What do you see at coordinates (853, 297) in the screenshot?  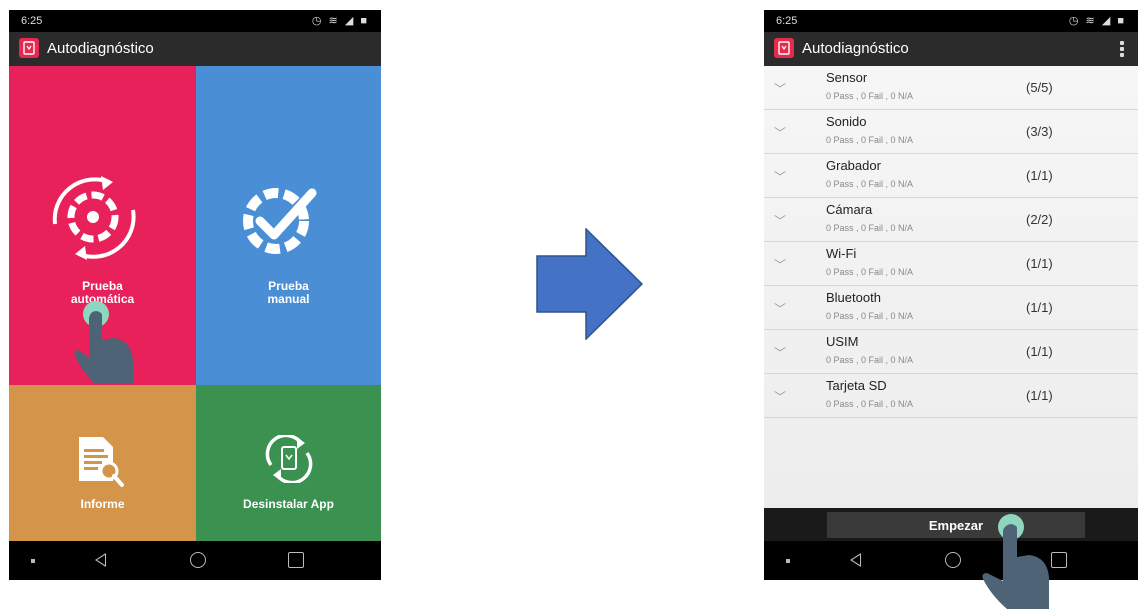 I see `category-name: Bluetooth` at bounding box center [853, 297].